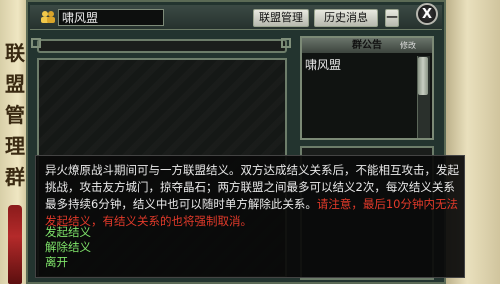  I want to click on group-notice-content: 啸风盟, so click(323, 65).